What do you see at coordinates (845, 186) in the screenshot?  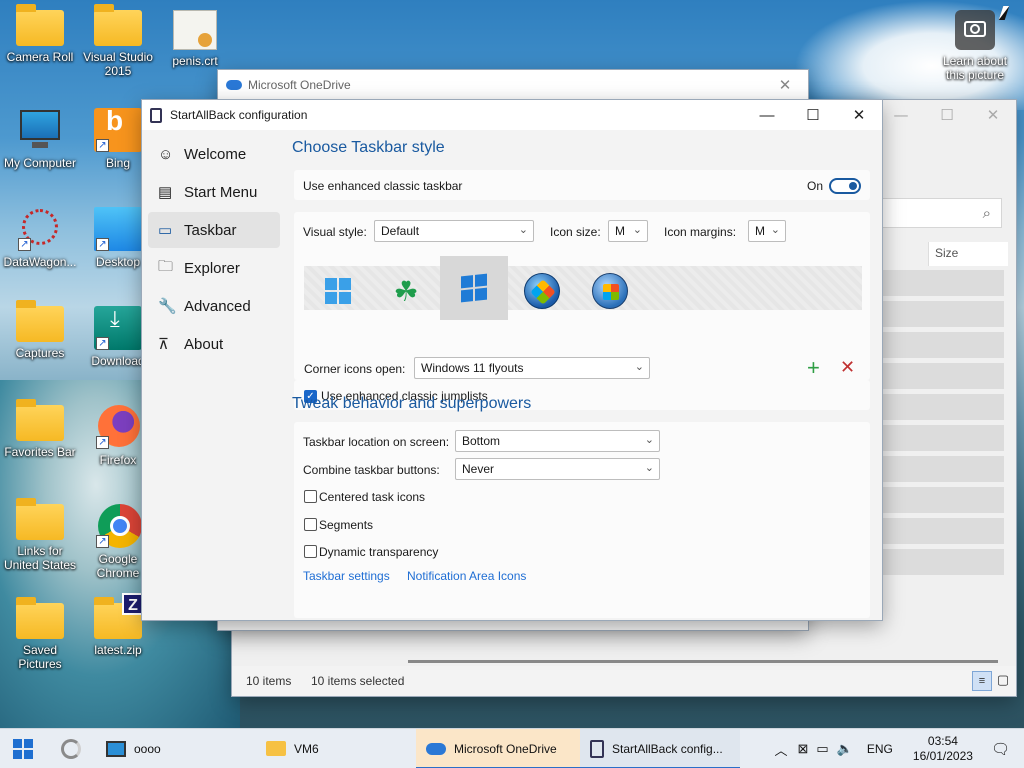 I see `enhanced-taskbar-toggle` at bounding box center [845, 186].